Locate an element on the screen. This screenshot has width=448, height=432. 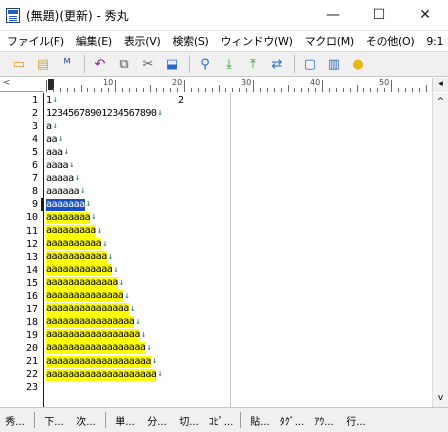
line-text: a is located at coordinates (49, 127).